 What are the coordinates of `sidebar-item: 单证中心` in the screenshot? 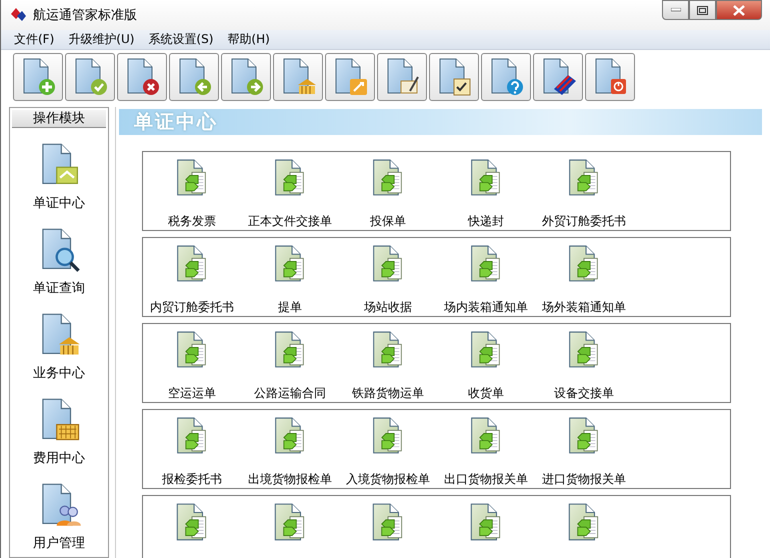 It's located at (59, 203).